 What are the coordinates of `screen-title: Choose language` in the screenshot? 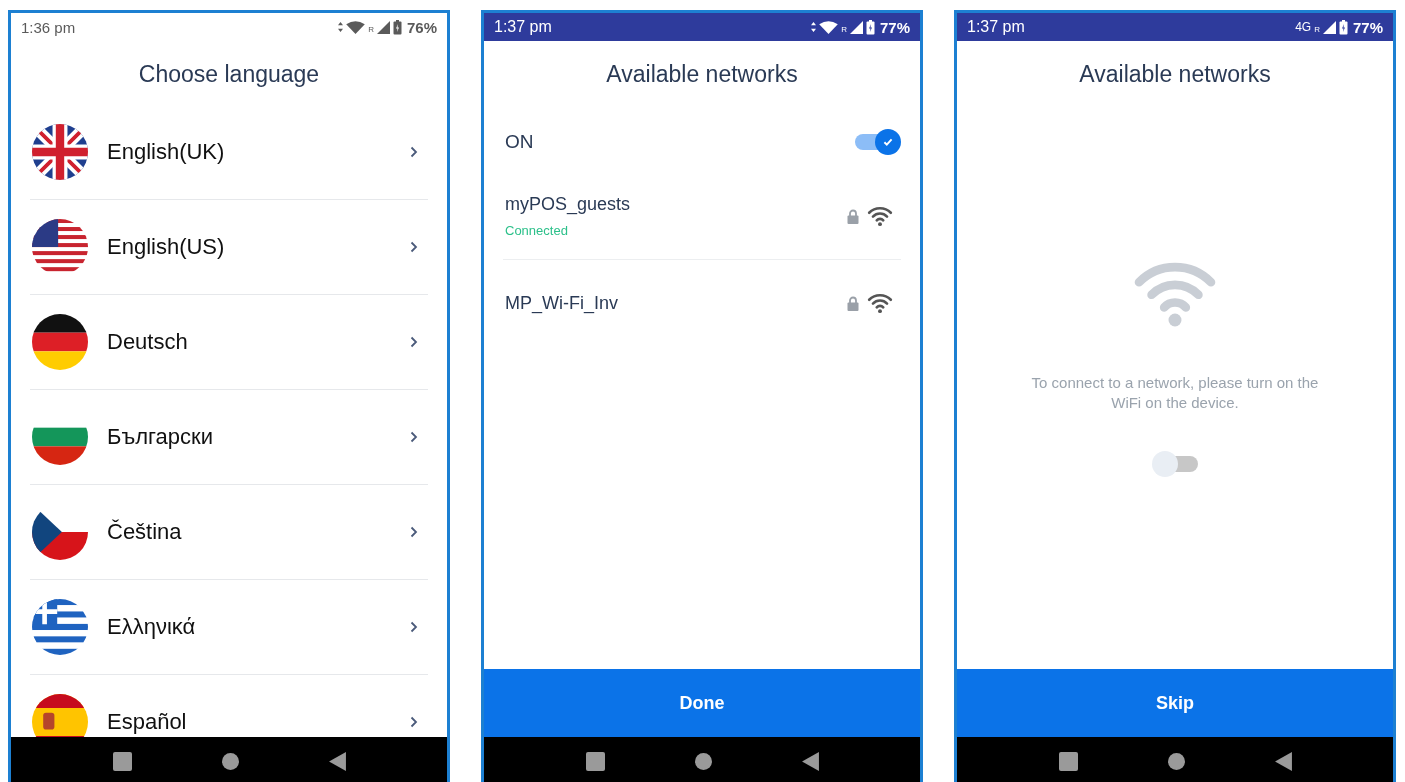 It's located at (229, 75).